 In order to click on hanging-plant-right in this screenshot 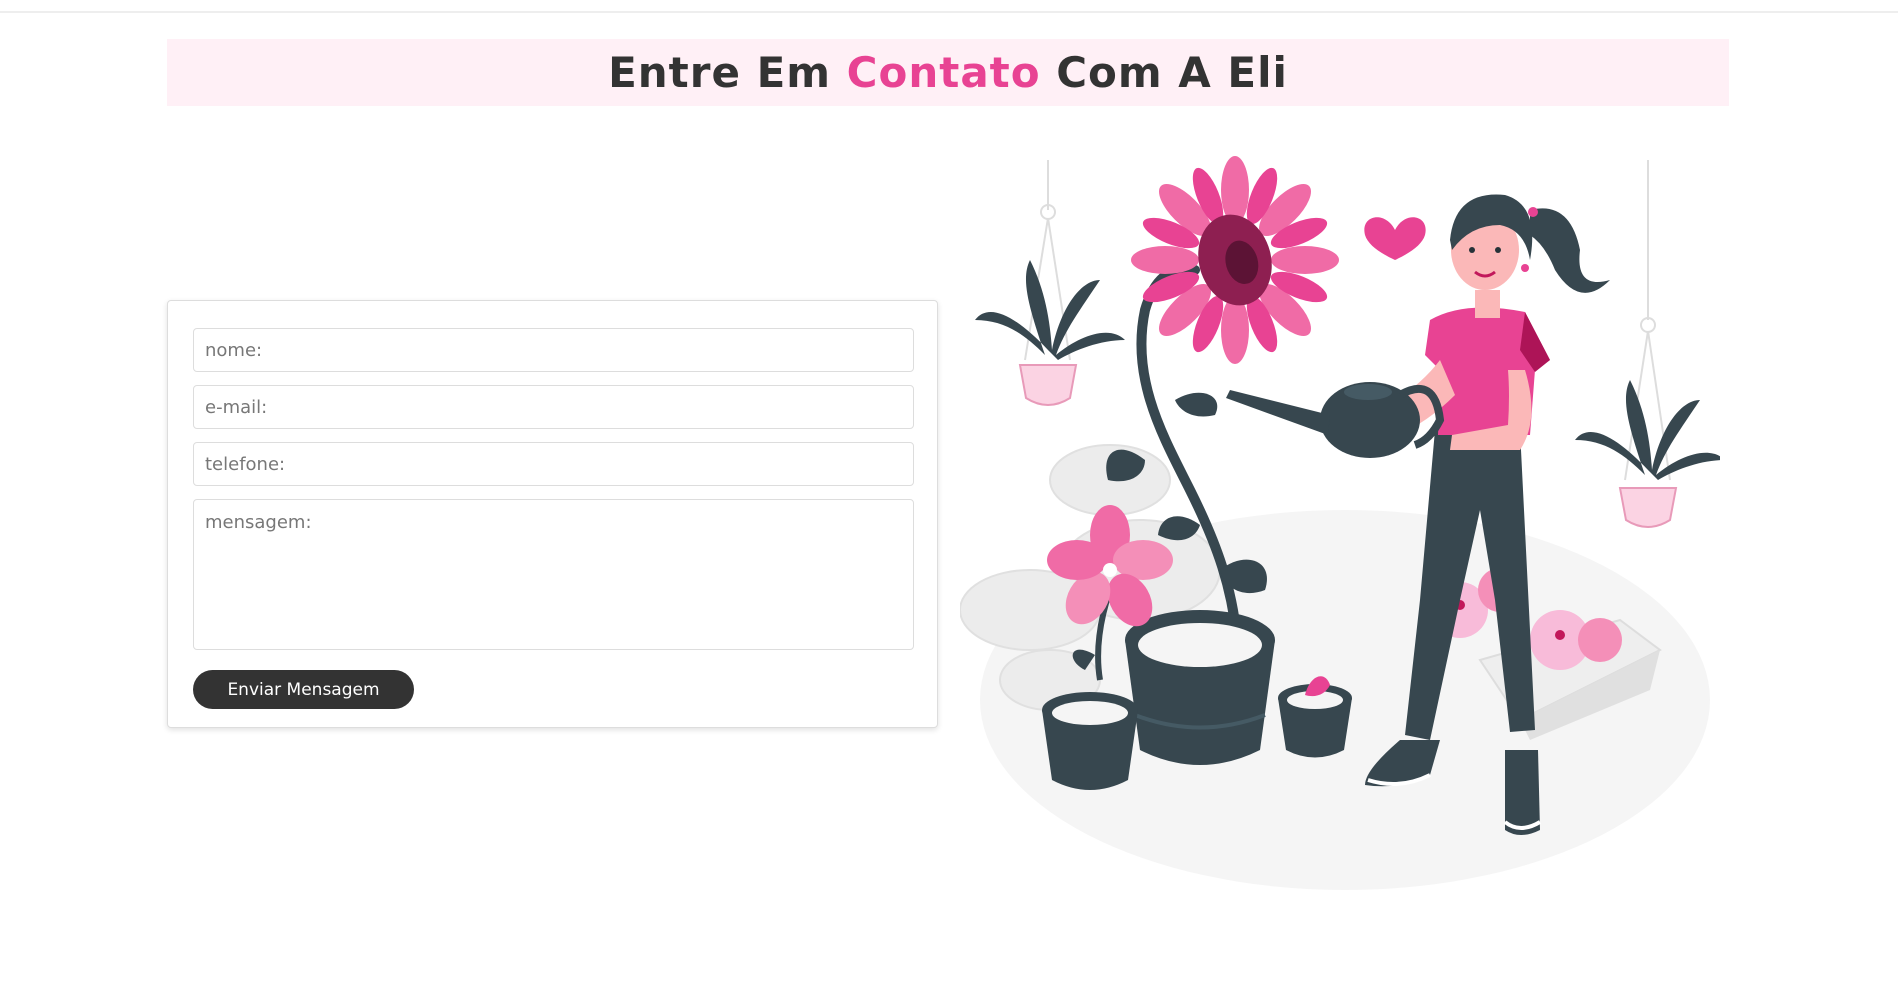, I will do `click(1647, 344)`.